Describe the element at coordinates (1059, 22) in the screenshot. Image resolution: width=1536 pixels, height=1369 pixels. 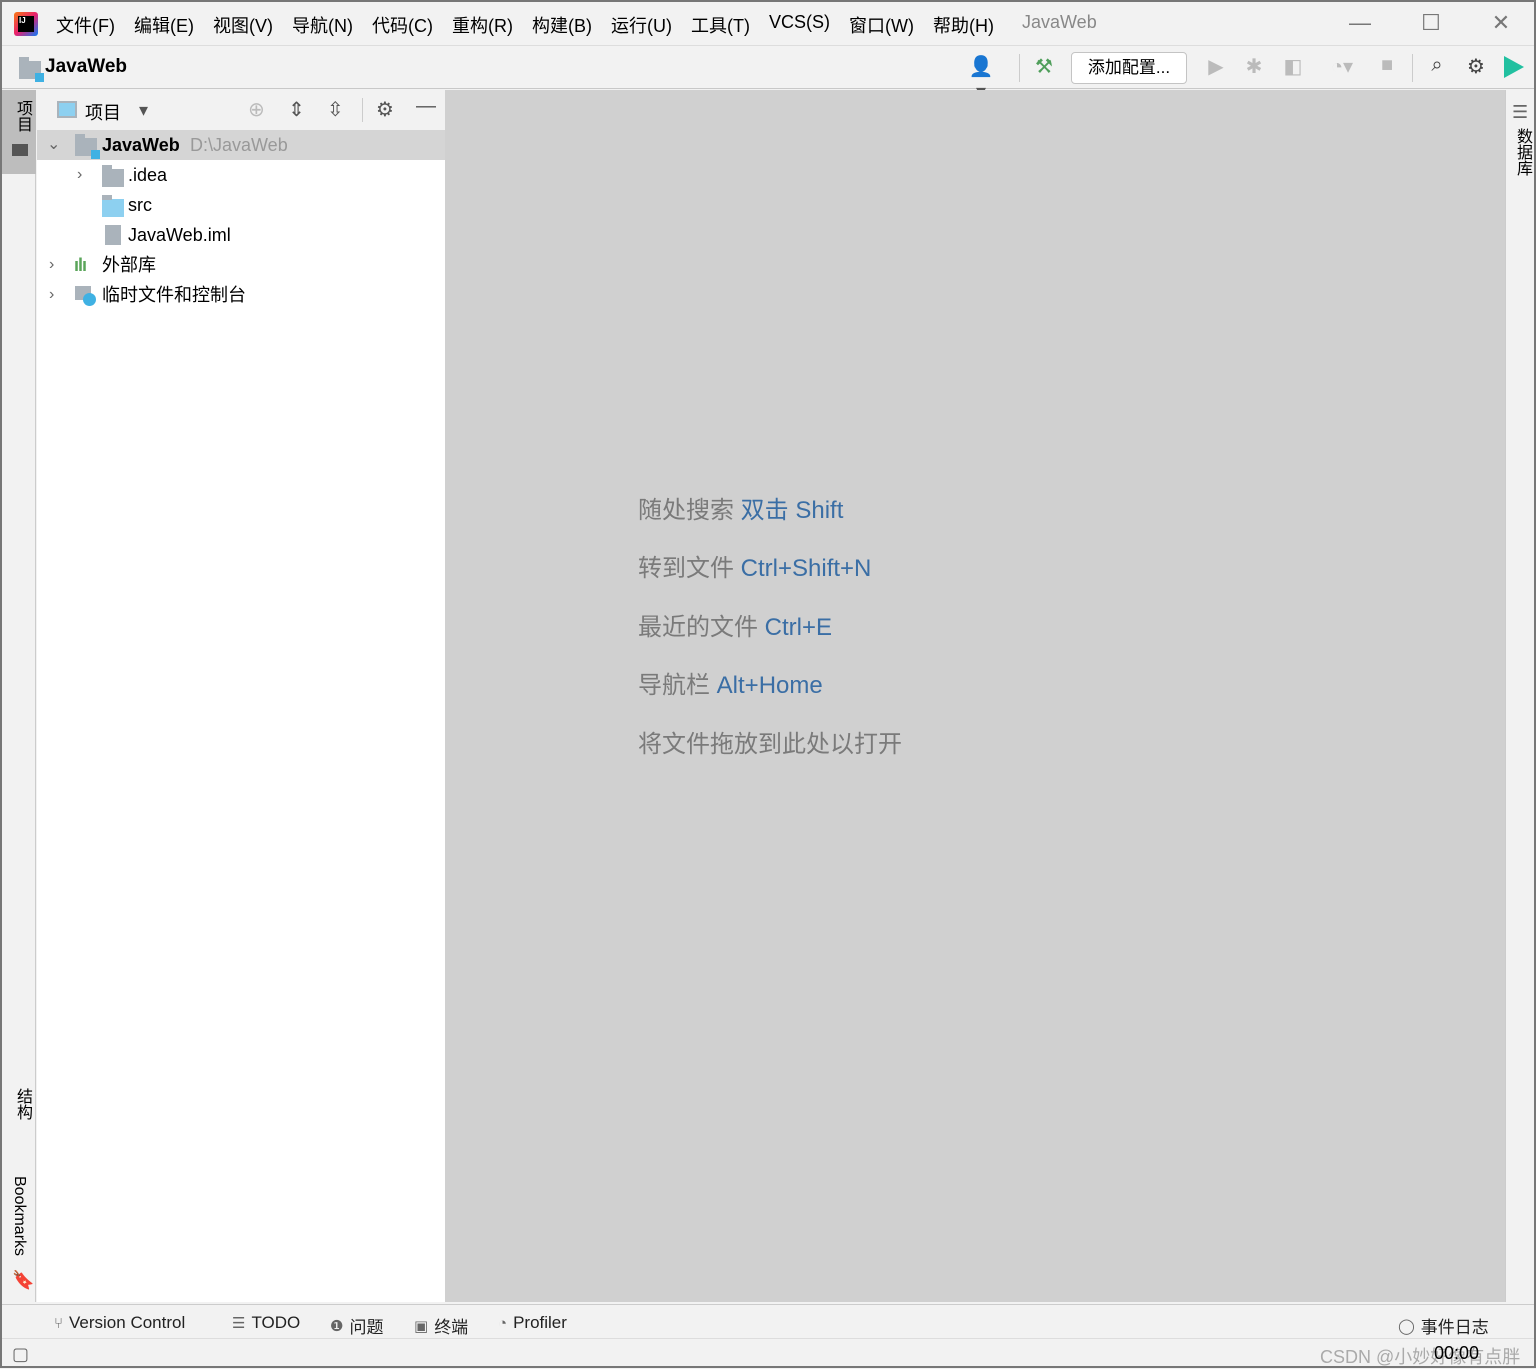
I see `window-title: JavaWeb` at that location.